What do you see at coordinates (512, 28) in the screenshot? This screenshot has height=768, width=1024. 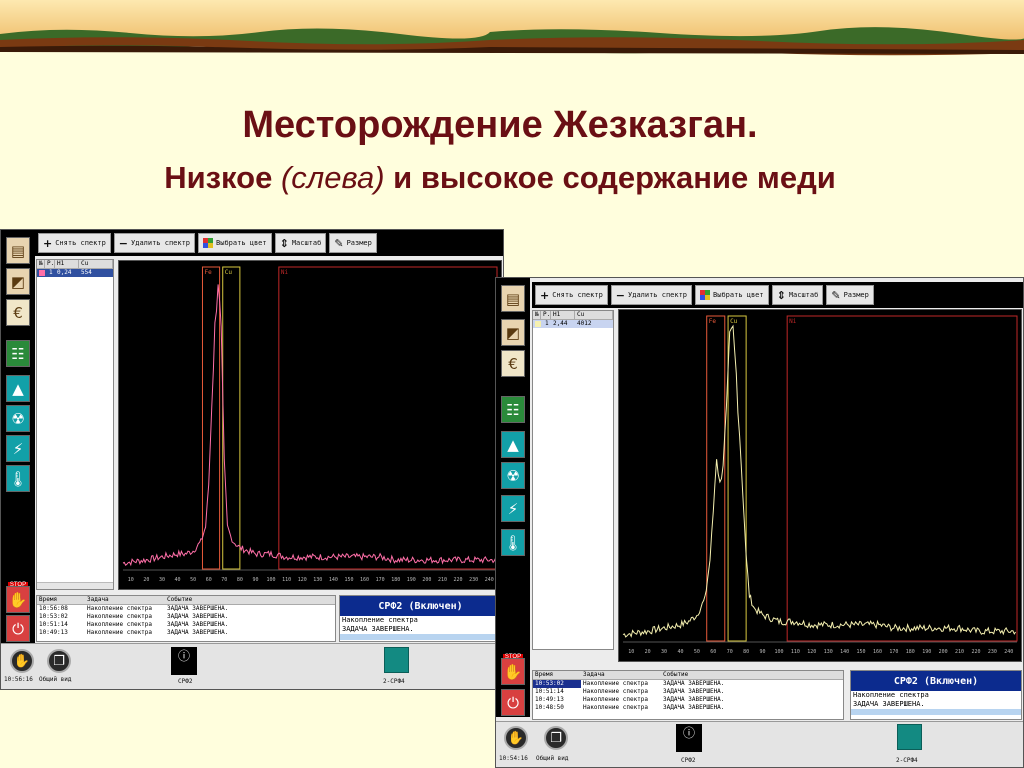 I see `decorative-banner` at bounding box center [512, 28].